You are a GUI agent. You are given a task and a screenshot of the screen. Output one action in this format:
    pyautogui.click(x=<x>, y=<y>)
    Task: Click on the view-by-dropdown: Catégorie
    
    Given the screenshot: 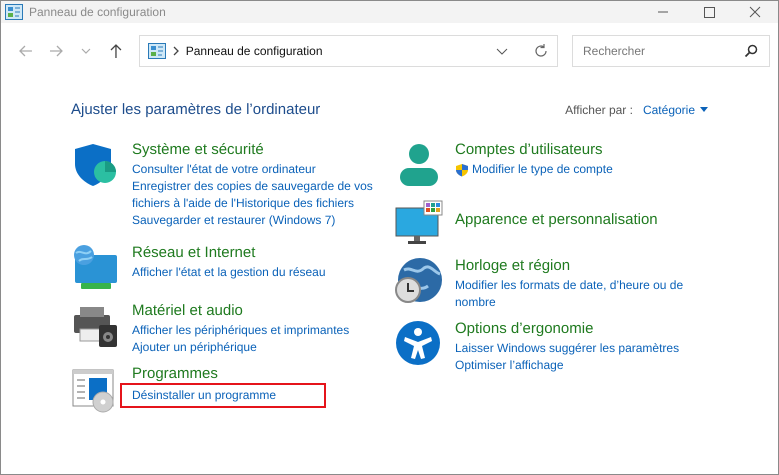 What is the action you would take?
    pyautogui.click(x=675, y=109)
    